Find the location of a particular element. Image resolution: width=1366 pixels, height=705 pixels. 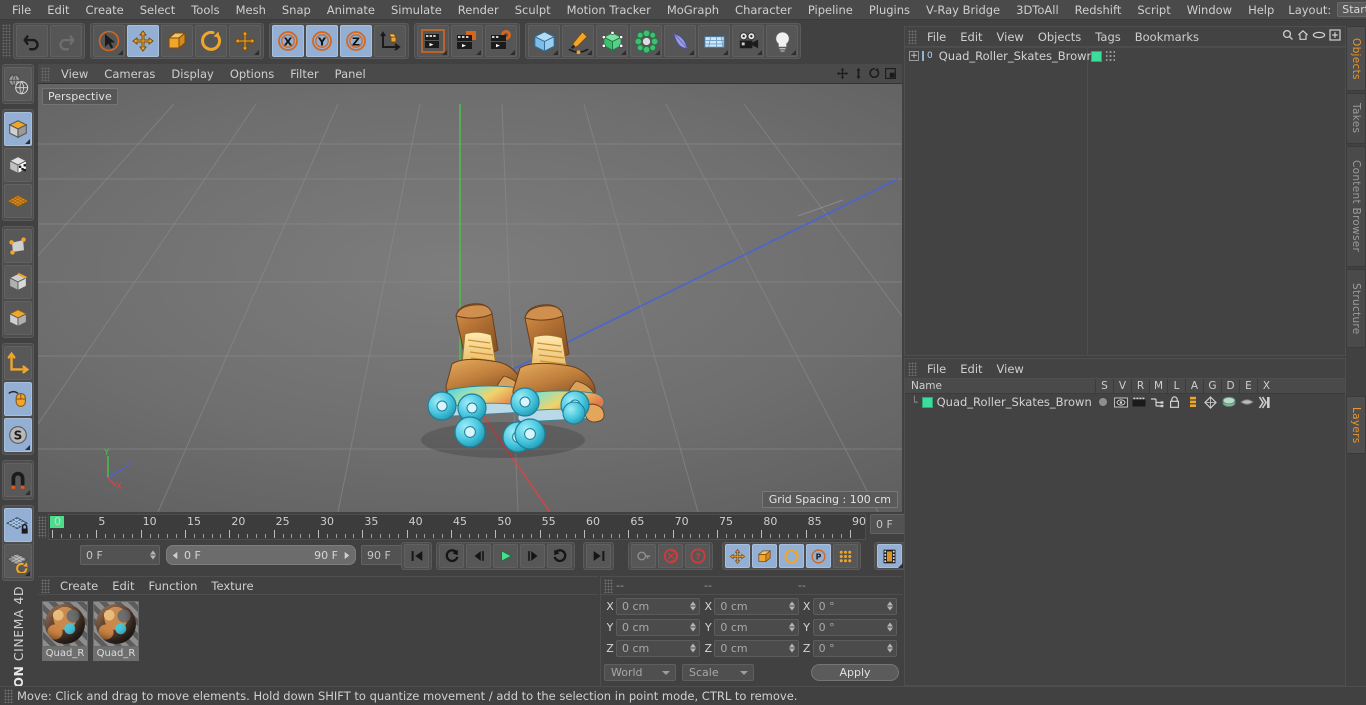

layer-xref-icon is located at coordinates (1264, 402).